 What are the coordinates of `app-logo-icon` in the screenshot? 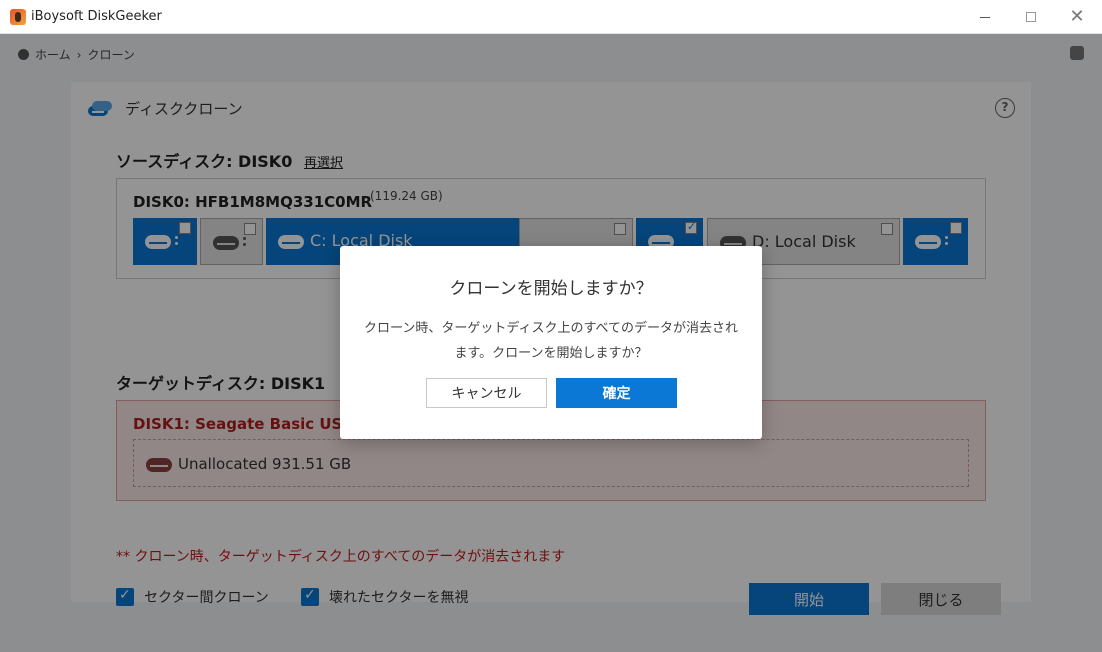 It's located at (18, 17).